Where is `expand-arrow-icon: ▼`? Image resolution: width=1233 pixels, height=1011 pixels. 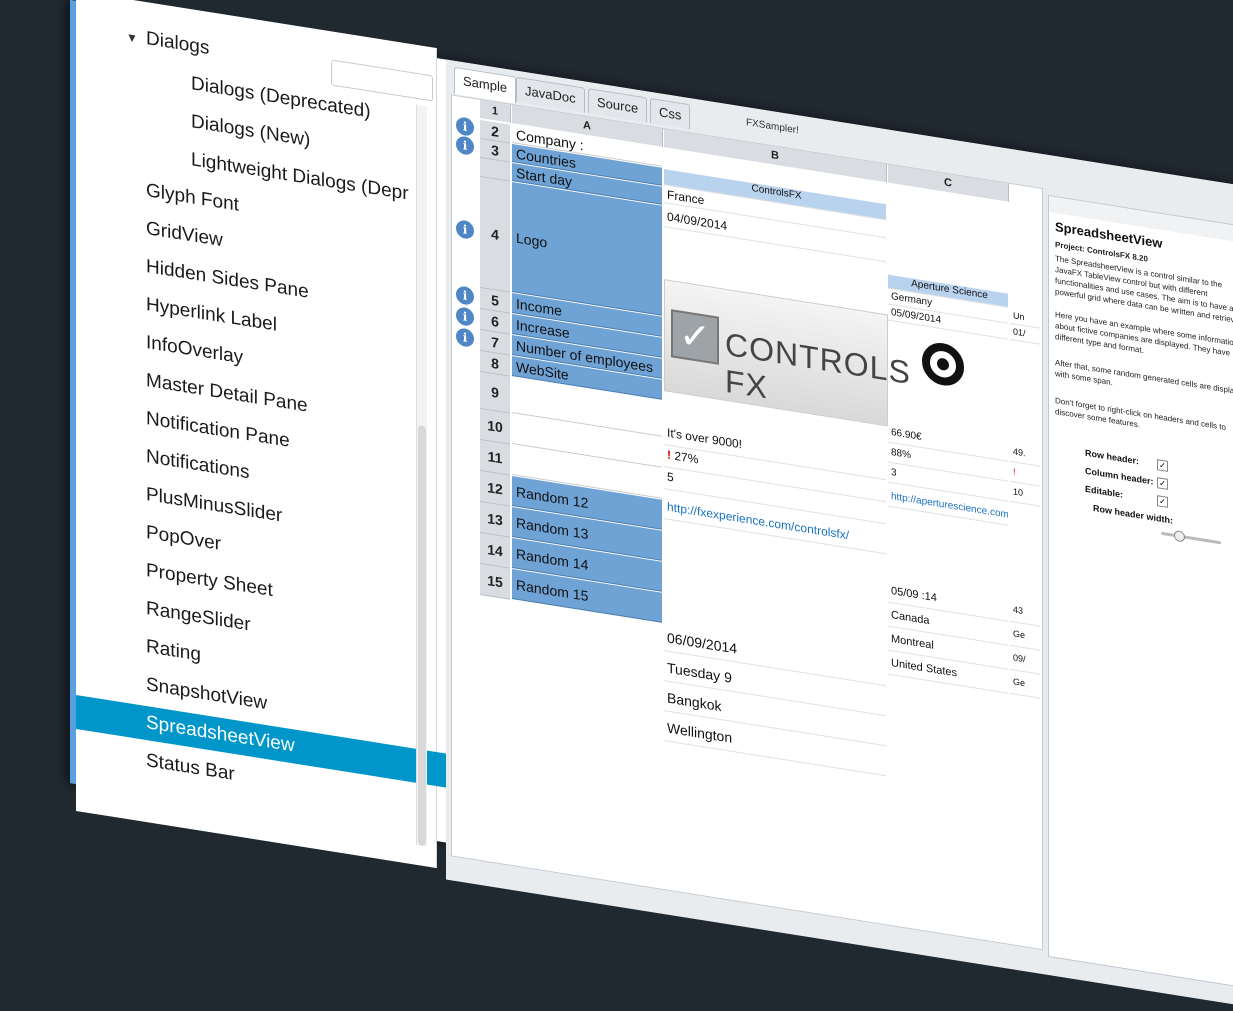
expand-arrow-icon: ▼ is located at coordinates (136, 38).